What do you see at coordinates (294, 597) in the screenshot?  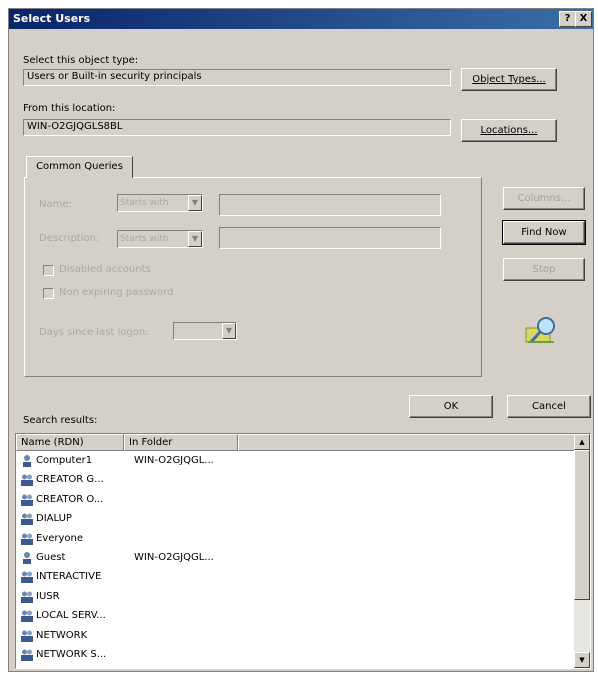 I see `list-item: IUSR` at bounding box center [294, 597].